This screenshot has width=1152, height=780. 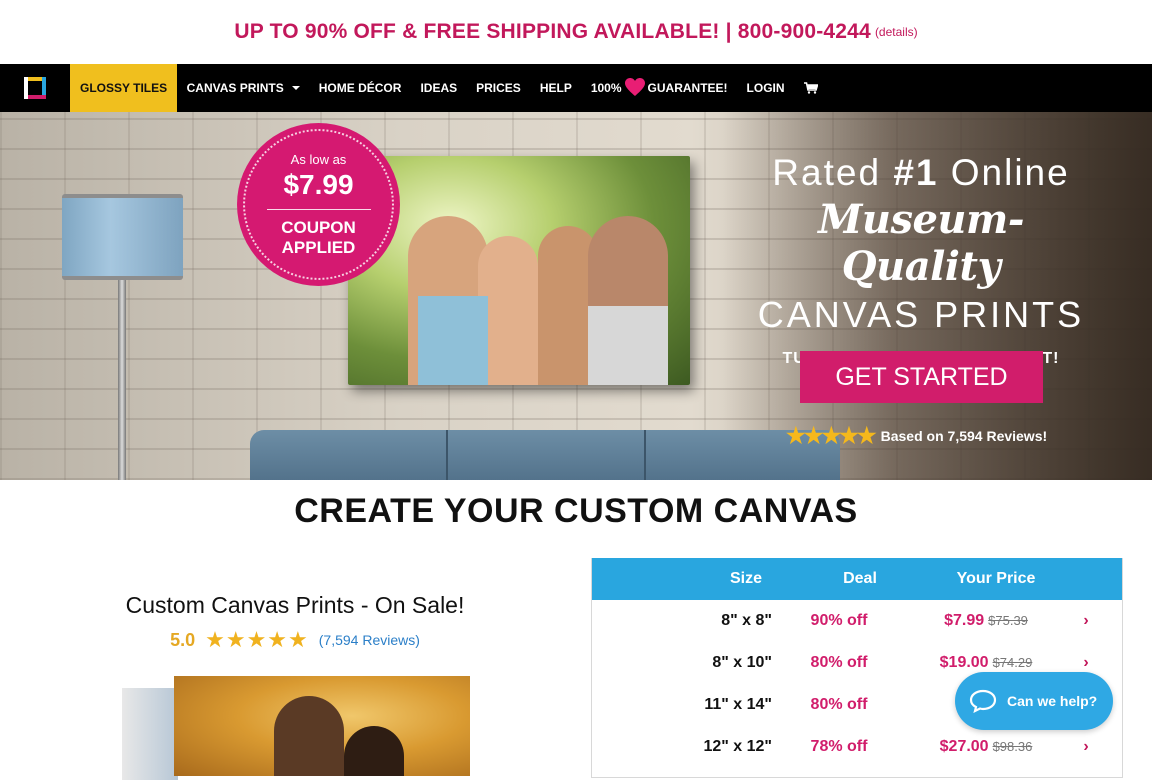 What do you see at coordinates (1012, 746) in the screenshot?
I see `row-price-old: $98.36` at bounding box center [1012, 746].